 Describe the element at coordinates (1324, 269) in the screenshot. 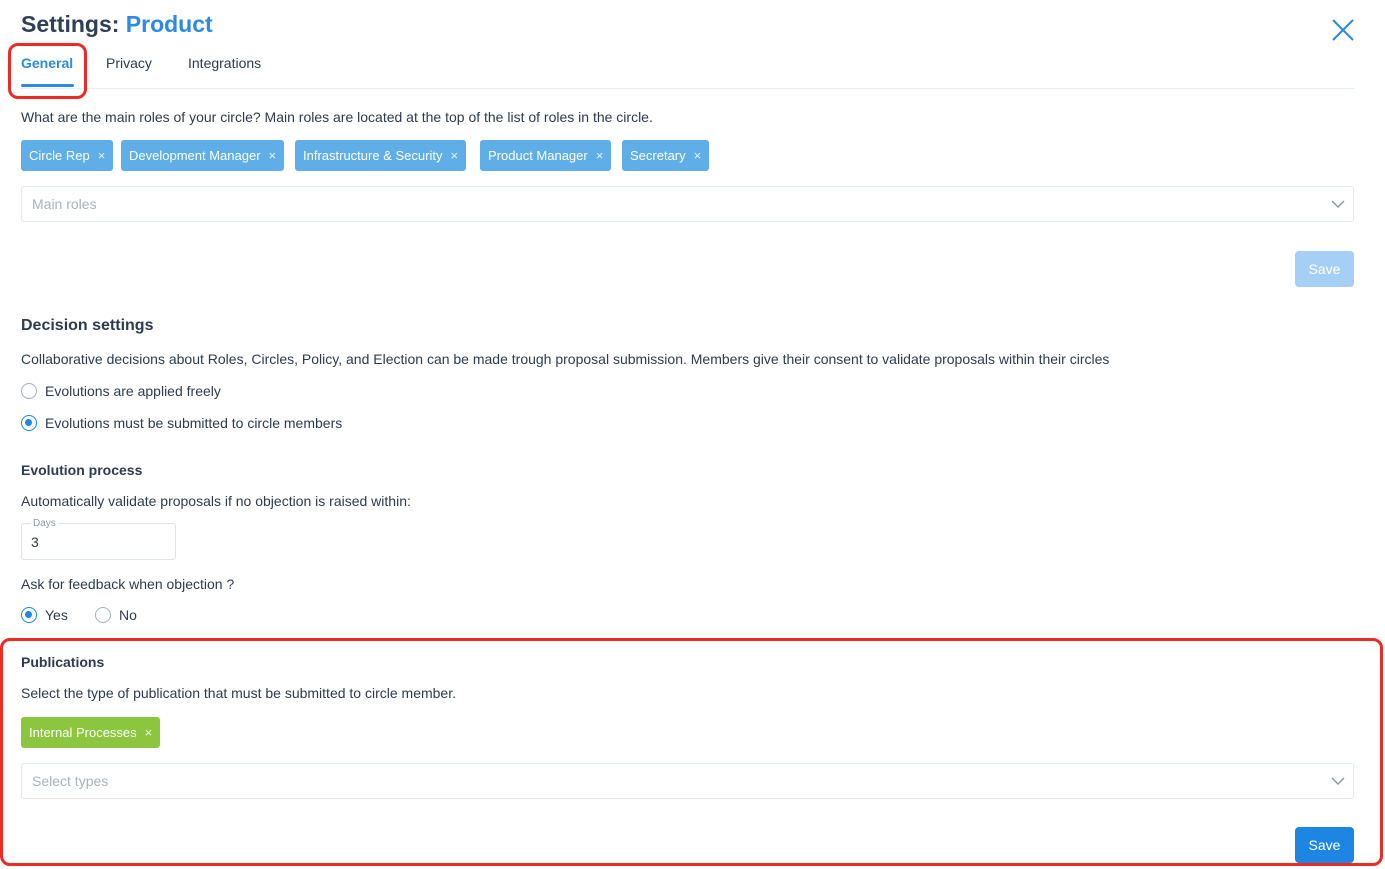

I see `save-main-roles-button: Save` at that location.